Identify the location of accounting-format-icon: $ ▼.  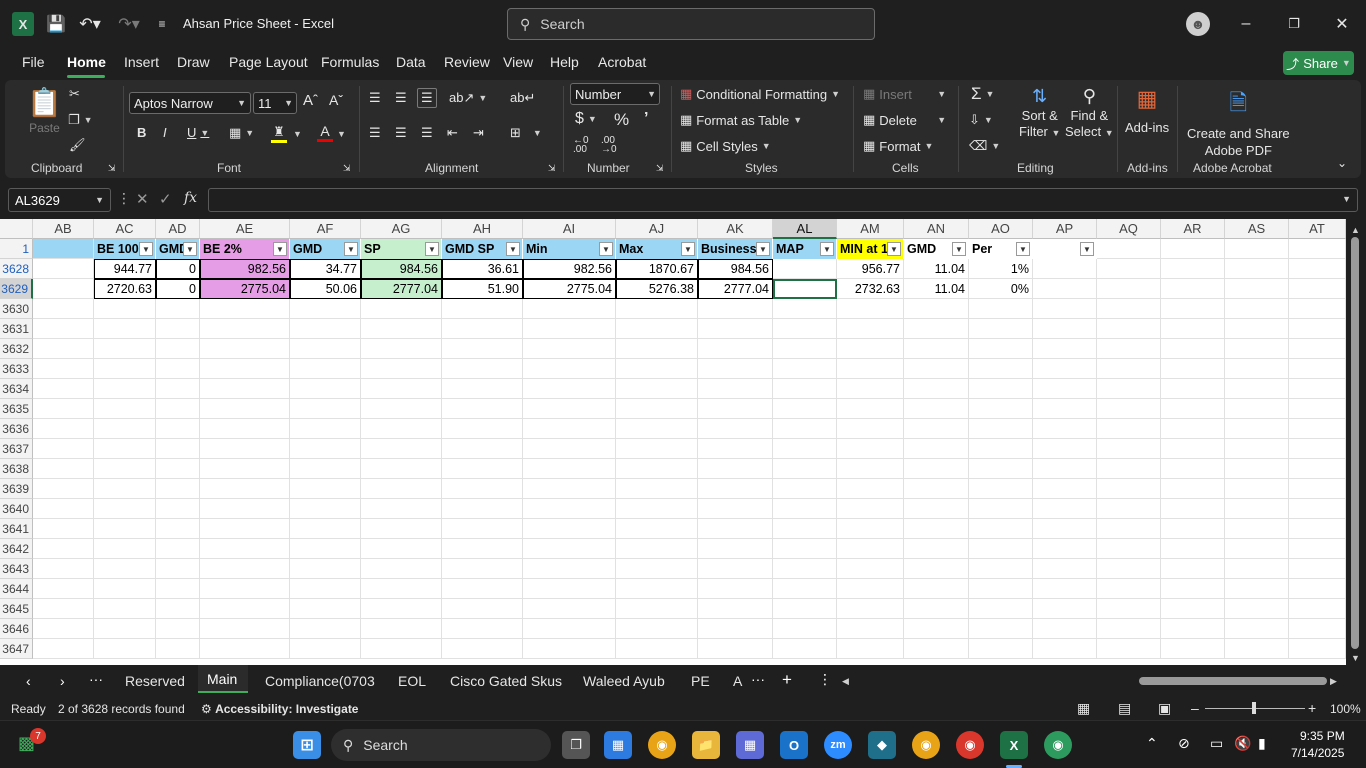
(586, 119).